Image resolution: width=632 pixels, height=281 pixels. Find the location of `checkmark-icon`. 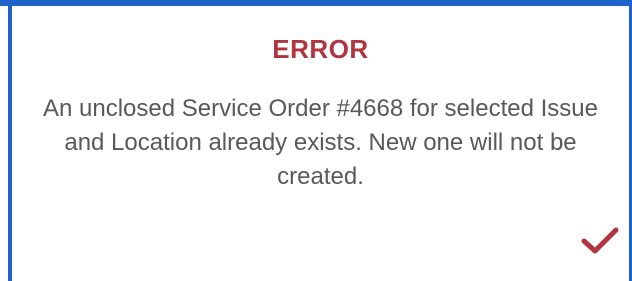

checkmark-icon is located at coordinates (600, 240).